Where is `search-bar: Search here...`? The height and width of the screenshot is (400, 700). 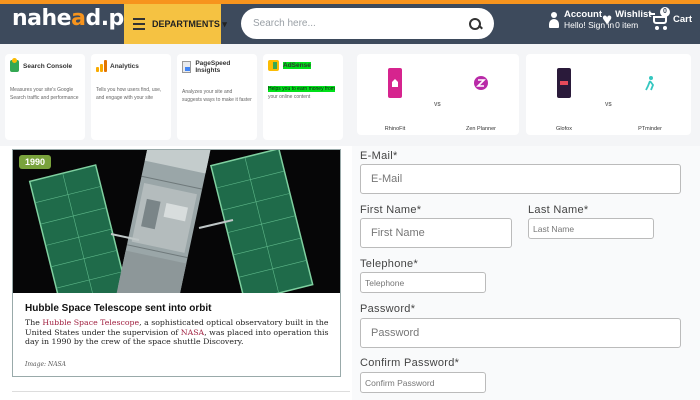
search-bar: Search here... is located at coordinates (367, 23).